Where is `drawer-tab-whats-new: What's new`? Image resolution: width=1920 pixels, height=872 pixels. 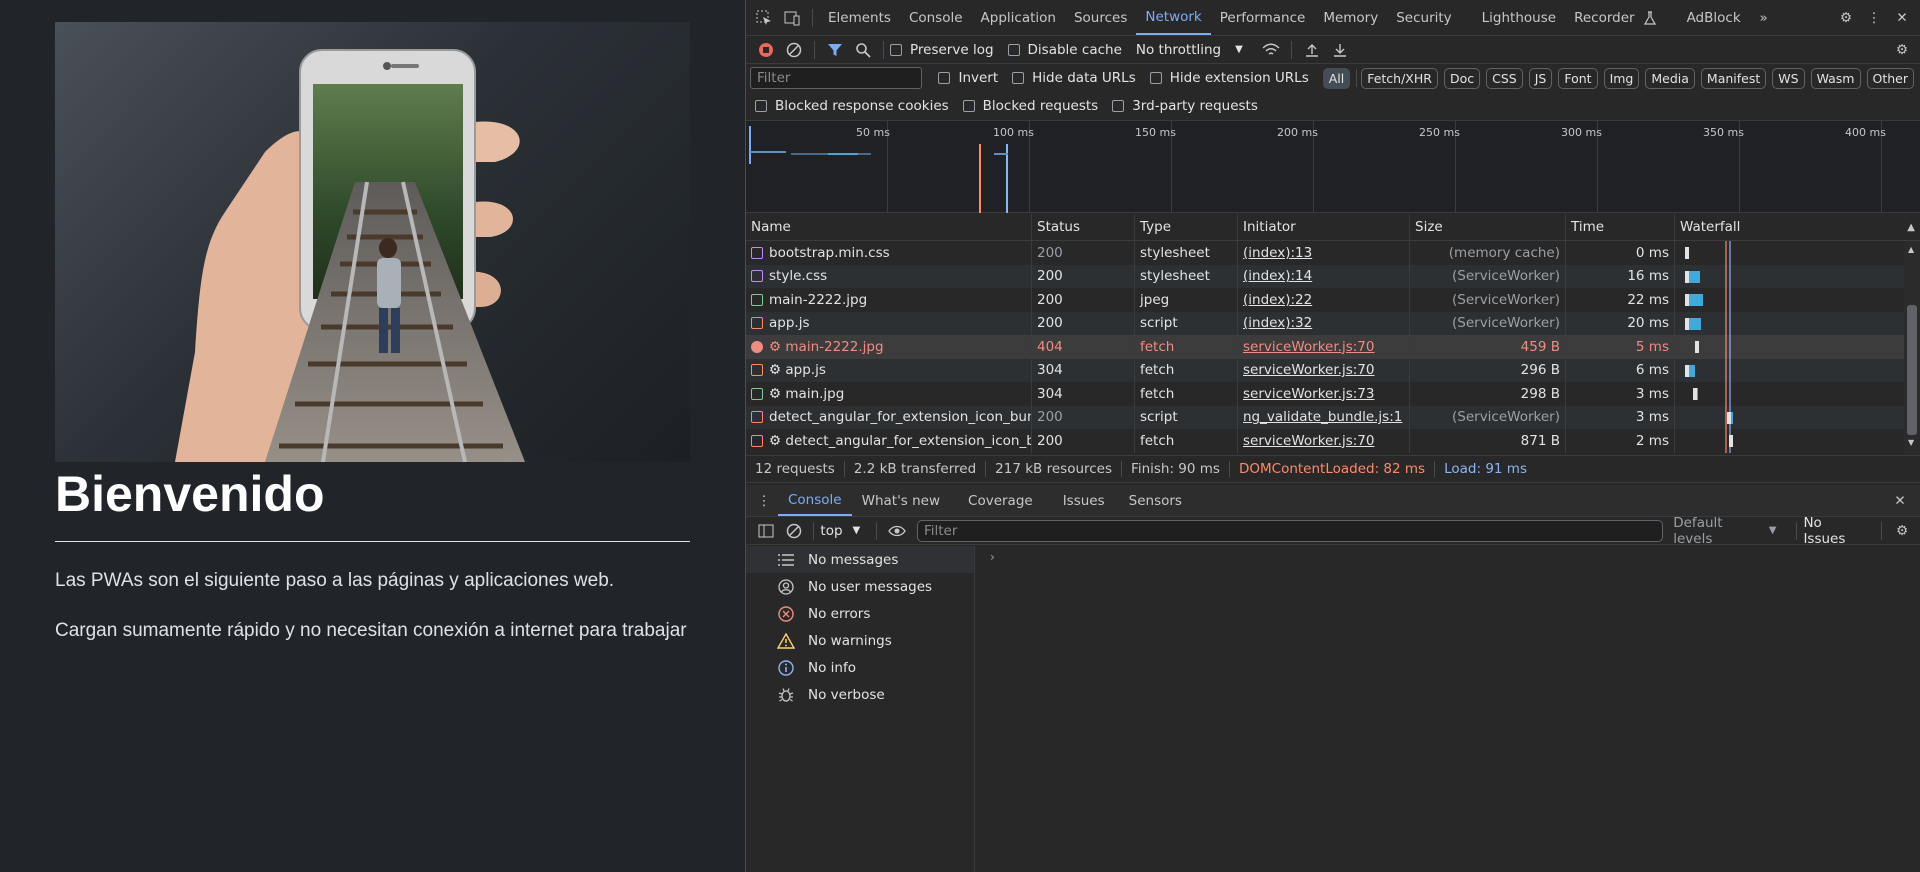 drawer-tab-whats-new: What's new is located at coordinates (901, 500).